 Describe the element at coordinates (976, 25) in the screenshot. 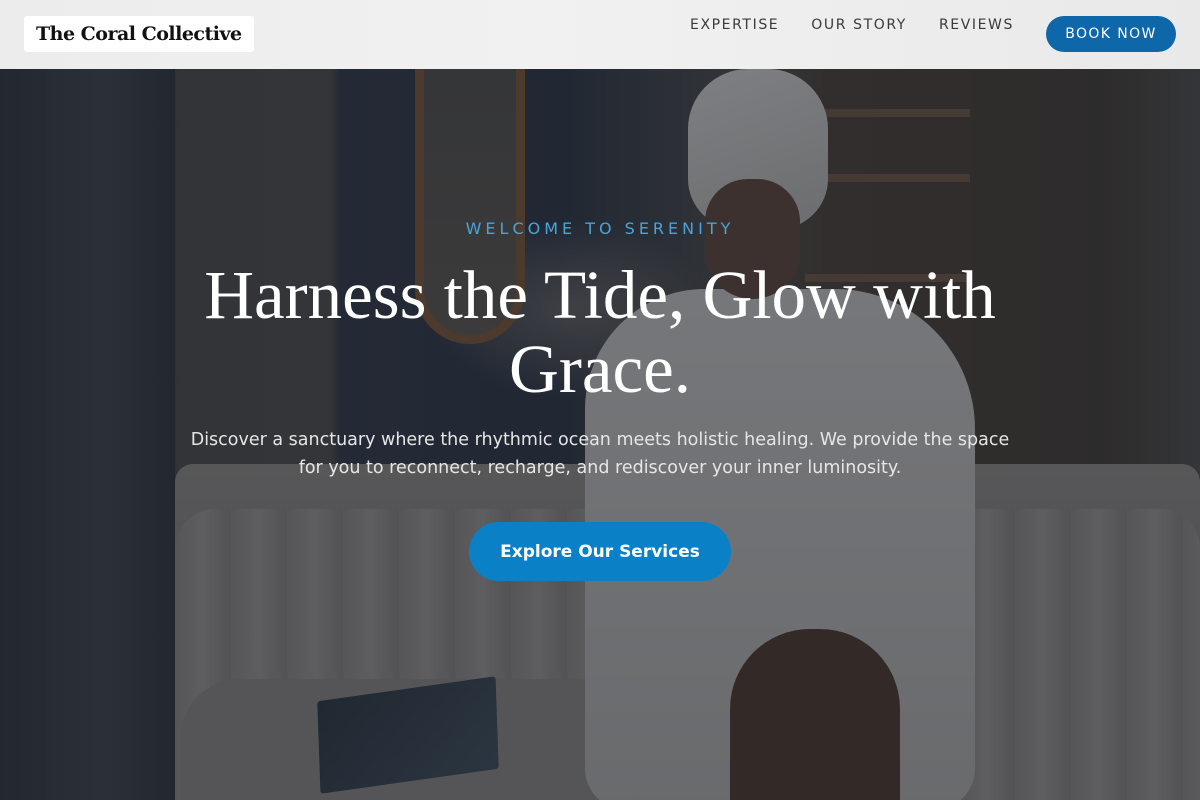

I see `nav-link-reviews: REVIEWS` at that location.